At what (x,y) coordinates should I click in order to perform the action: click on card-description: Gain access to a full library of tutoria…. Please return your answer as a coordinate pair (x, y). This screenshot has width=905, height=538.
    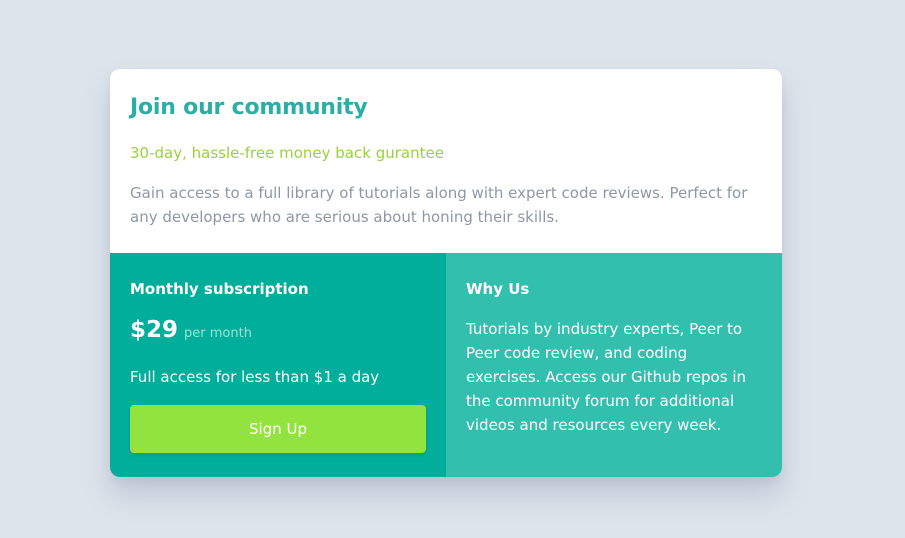
    Looking at the image, I should click on (439, 205).